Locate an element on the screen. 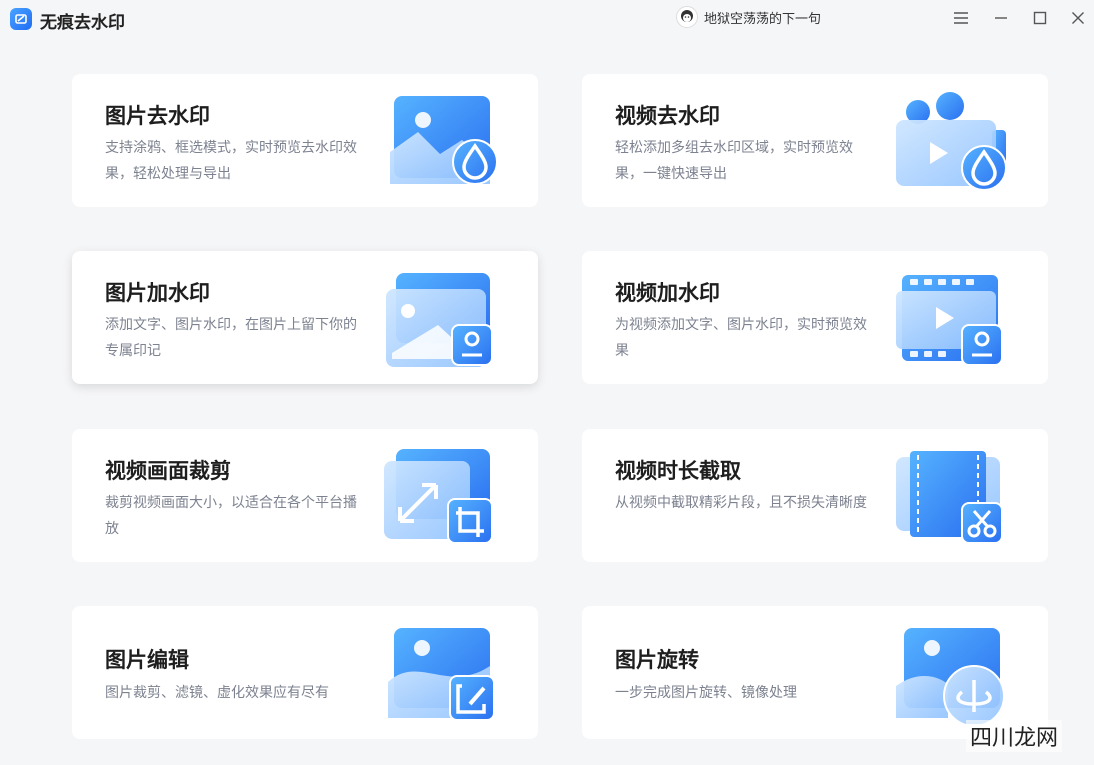 This screenshot has height=765, width=1094. card-video-trim: 视频时长截取 从视频中截取精彩片段，且不损失清晰度 is located at coordinates (815, 495).